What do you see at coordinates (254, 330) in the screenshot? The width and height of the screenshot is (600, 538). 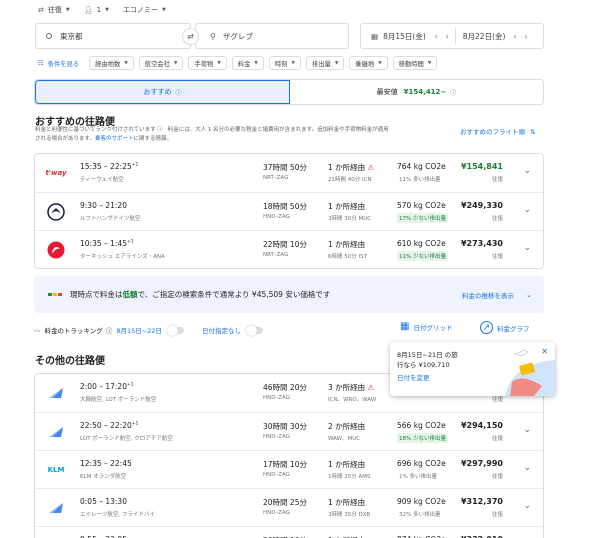 I see `any-dates-toggle` at bounding box center [254, 330].